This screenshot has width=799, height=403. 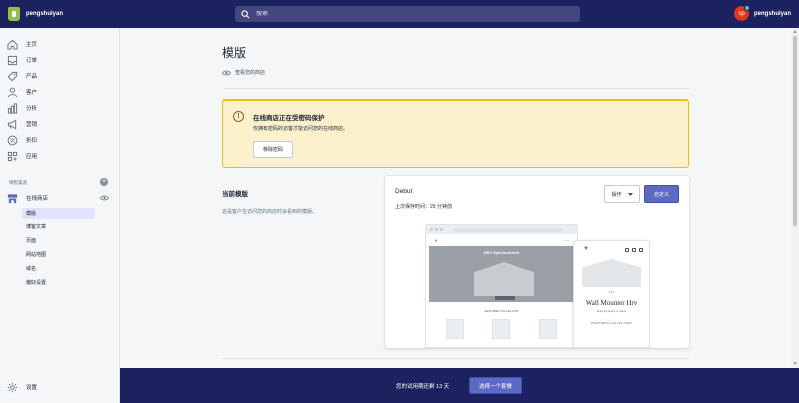 What do you see at coordinates (32, 45) in the screenshot?
I see `sidebar-item-label: 主页` at bounding box center [32, 45].